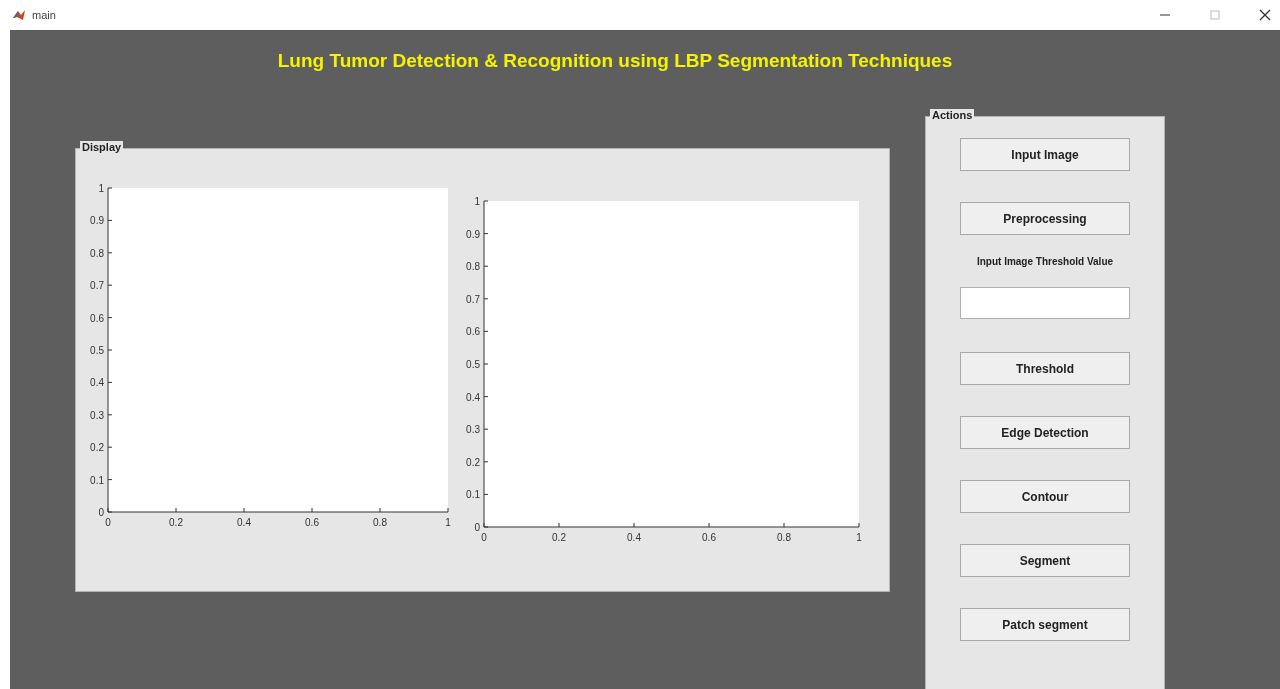  I want to click on field-label: Input Image Threshold Value, so click(1045, 261).